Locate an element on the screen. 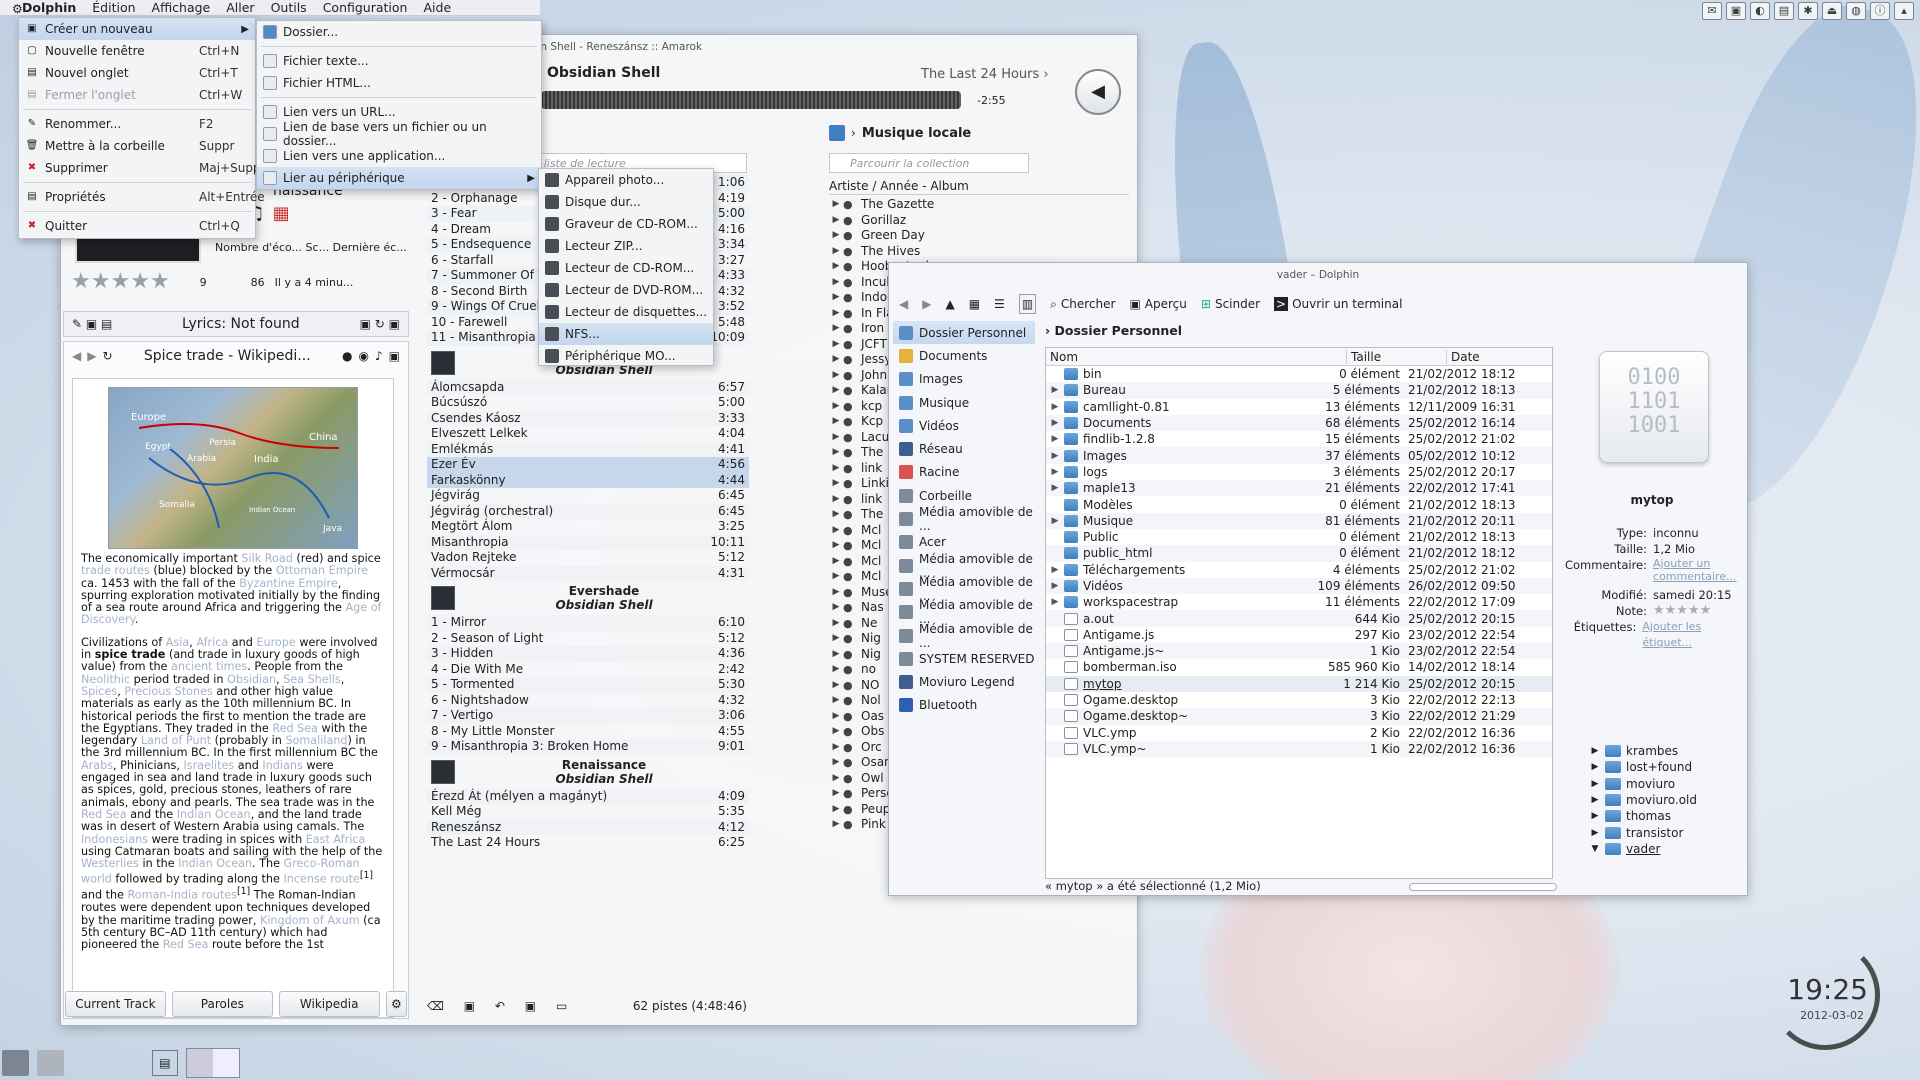 Image resolution: width=1920 pixels, height=1080 pixels. tab-current-track: Current Track is located at coordinates (115, 1004).